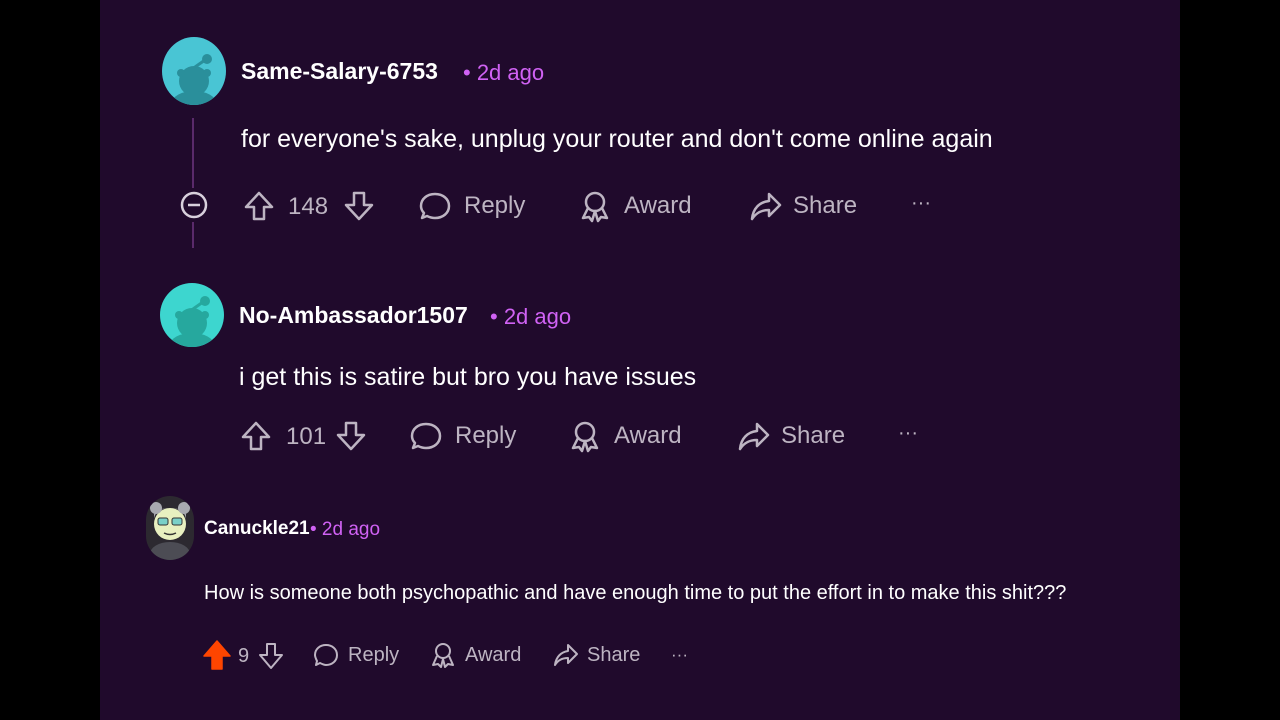 This screenshot has height=720, width=1280. What do you see at coordinates (339, 71) in the screenshot?
I see `username: Same-Salary-6753` at bounding box center [339, 71].